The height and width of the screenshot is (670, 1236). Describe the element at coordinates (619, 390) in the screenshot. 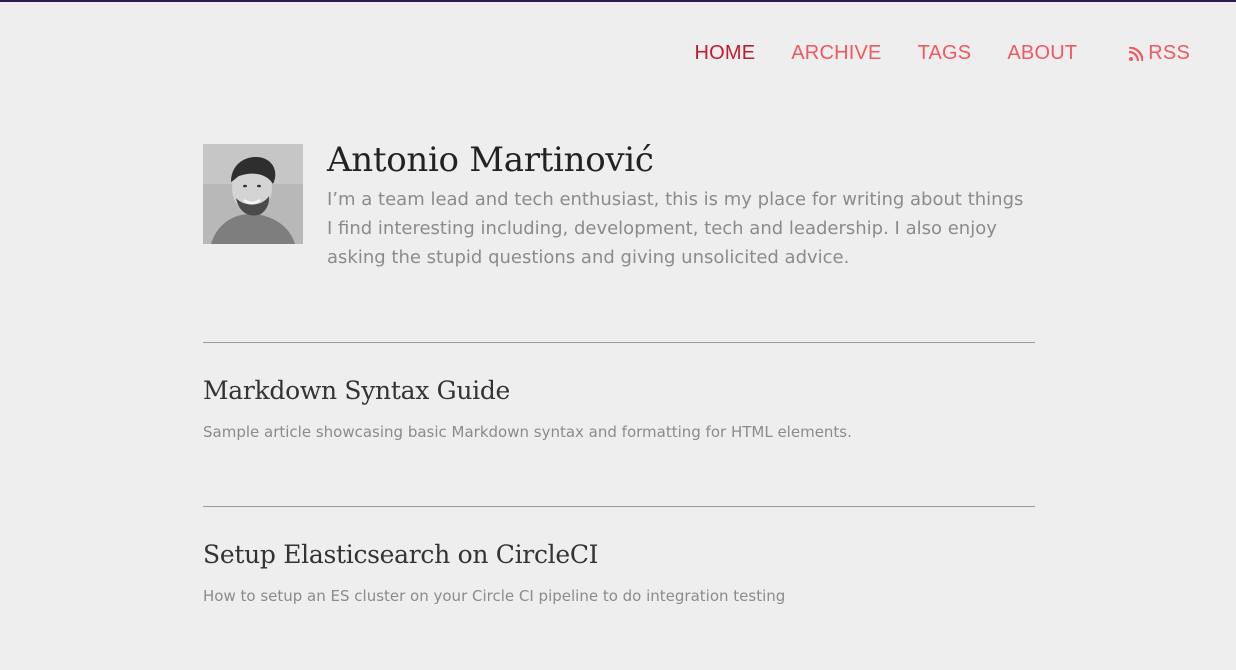

I see `post-title-link: Markdown Syntax Guide` at that location.